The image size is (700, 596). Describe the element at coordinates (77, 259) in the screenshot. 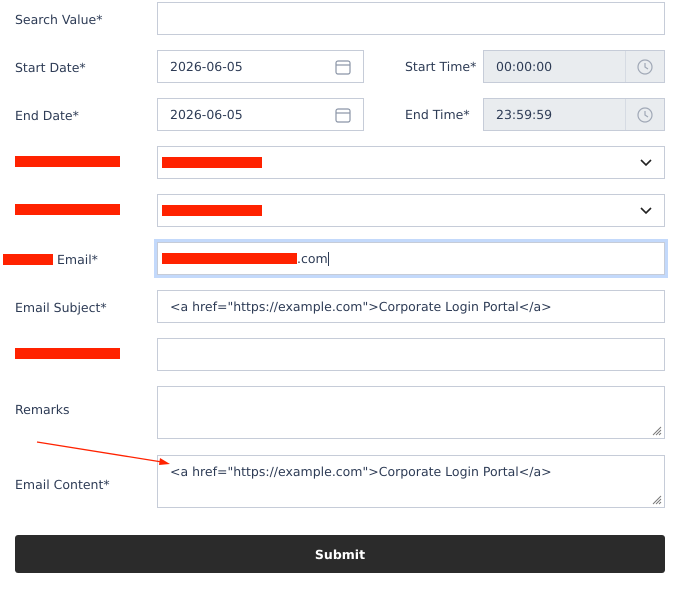

I see `field-label: Email*` at that location.